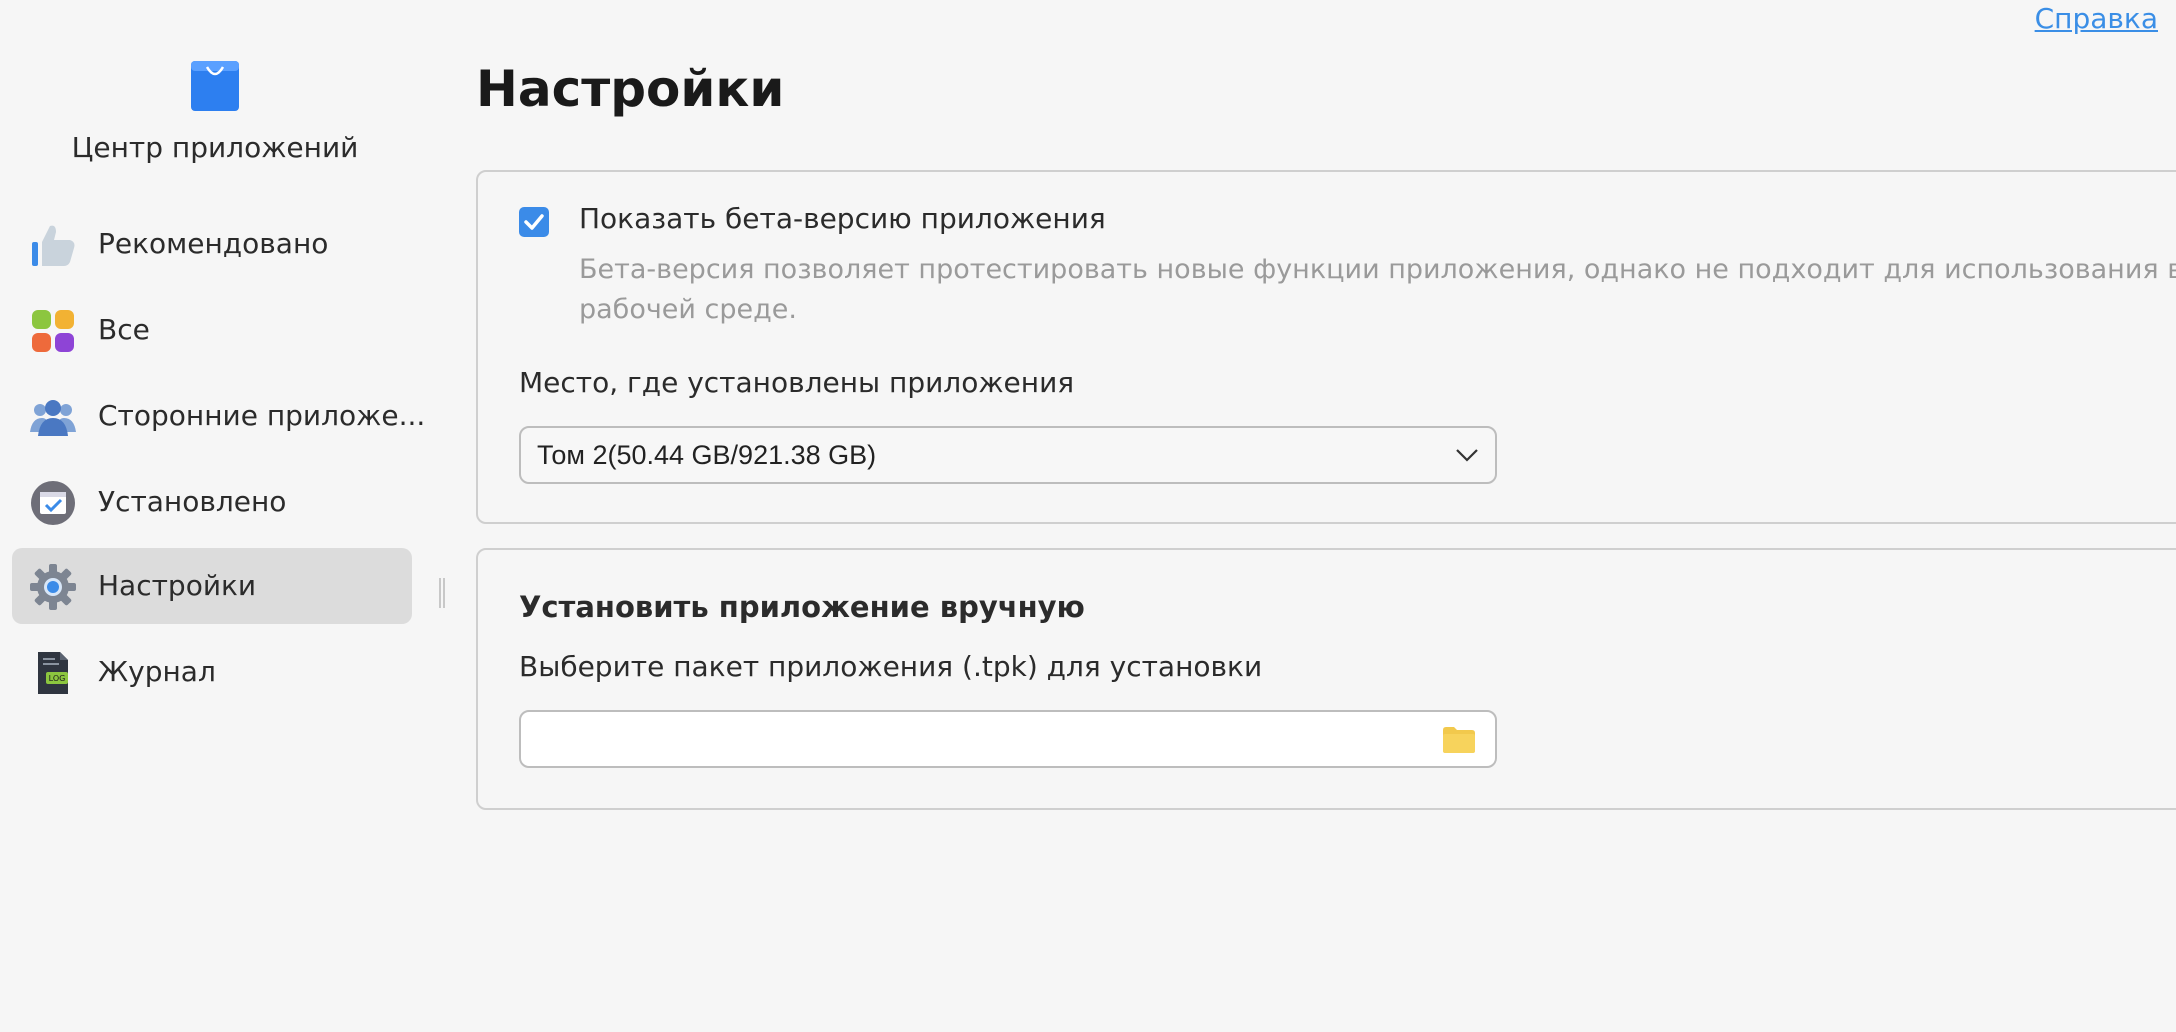 Image resolution: width=2176 pixels, height=1032 pixels. I want to click on gear-icon, so click(53, 587).